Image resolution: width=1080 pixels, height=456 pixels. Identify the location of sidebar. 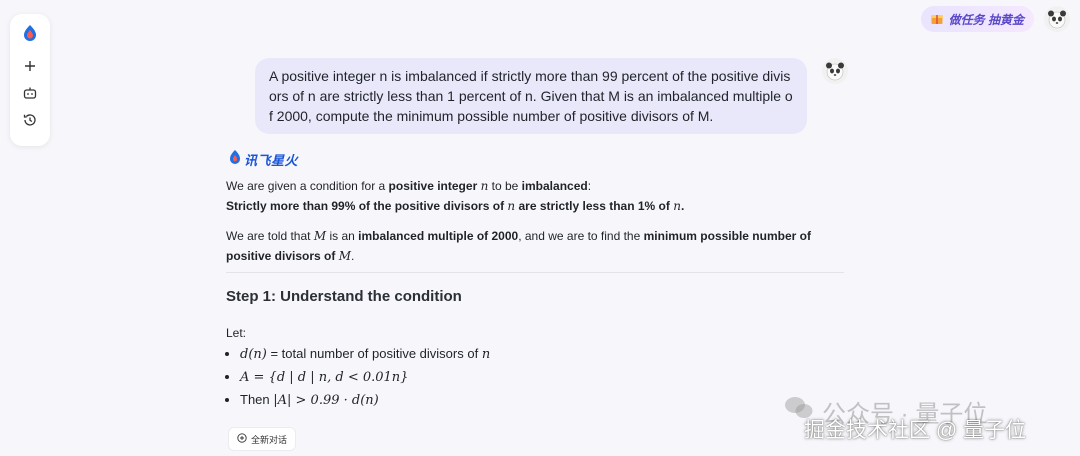
(30, 80).